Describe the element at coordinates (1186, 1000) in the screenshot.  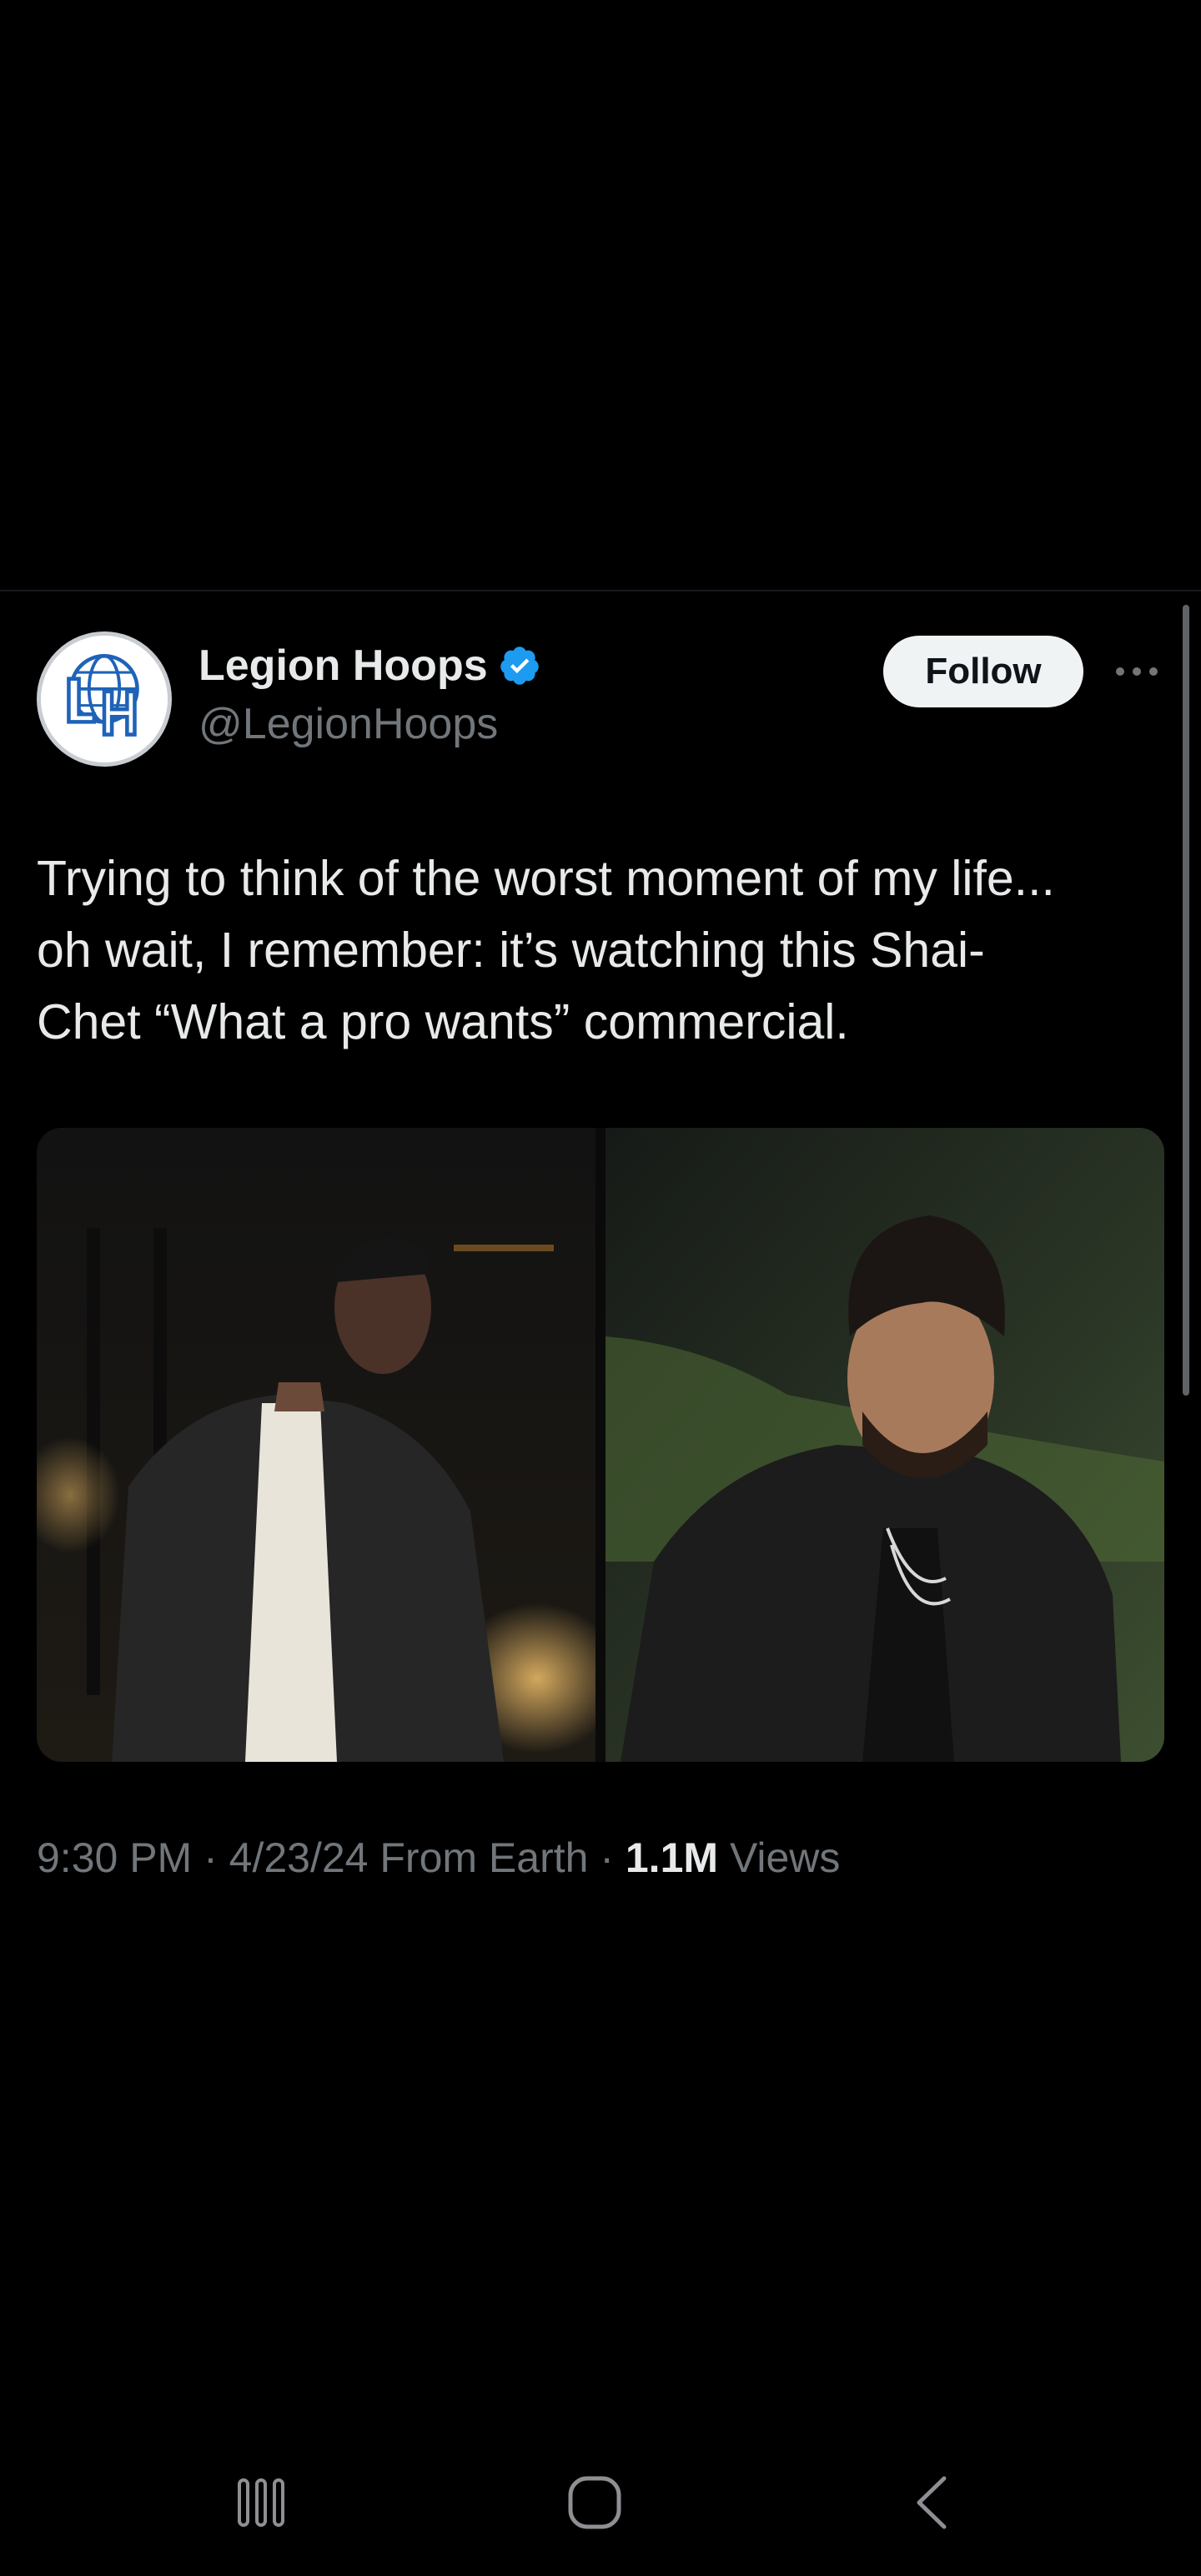
I see `scrollbar` at that location.